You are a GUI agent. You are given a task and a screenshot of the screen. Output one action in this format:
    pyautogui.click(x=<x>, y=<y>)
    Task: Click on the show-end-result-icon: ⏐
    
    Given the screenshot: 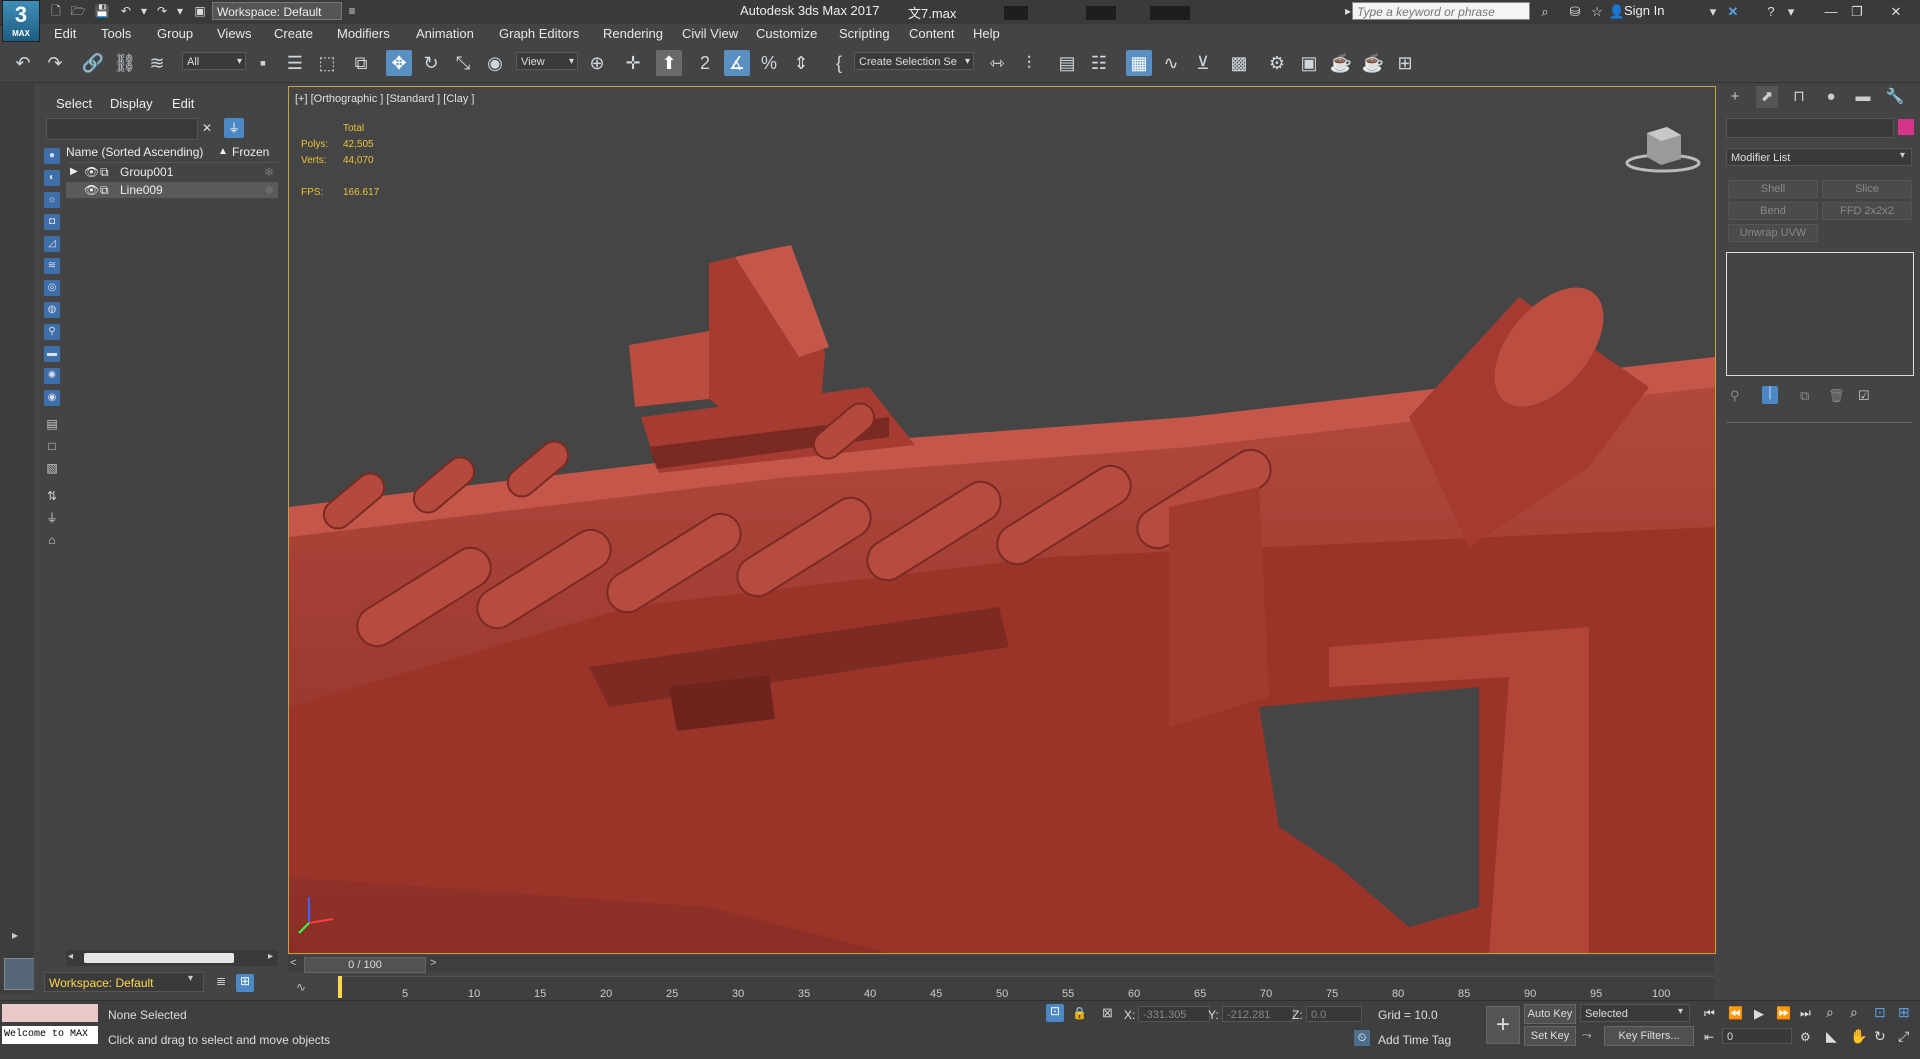 What is the action you would take?
    pyautogui.click(x=1770, y=395)
    